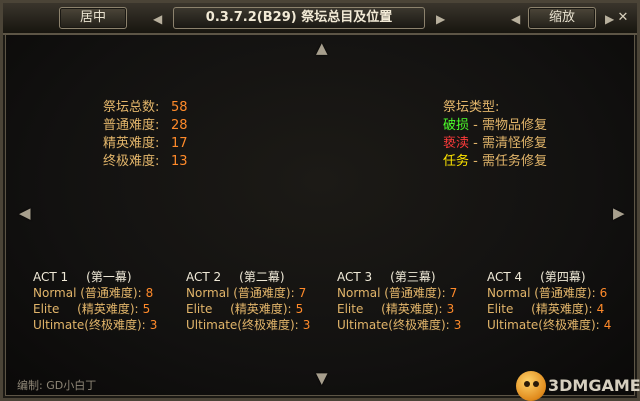 This screenshot has height=401, width=640. Describe the element at coordinates (157, 19) in the screenshot. I see `prev-page-icon: ◀` at that location.